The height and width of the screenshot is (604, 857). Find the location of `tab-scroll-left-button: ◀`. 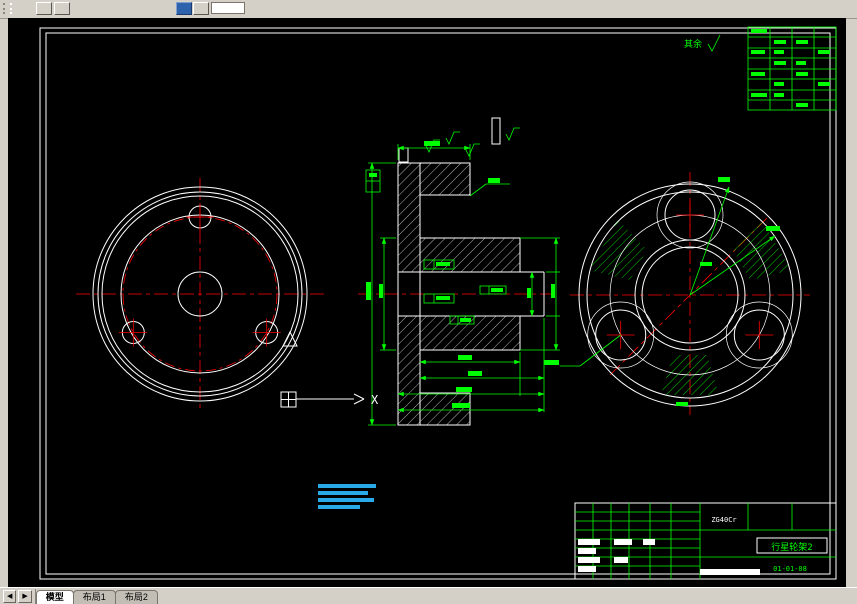

tab-scroll-left-button: ◀ is located at coordinates (10, 596).